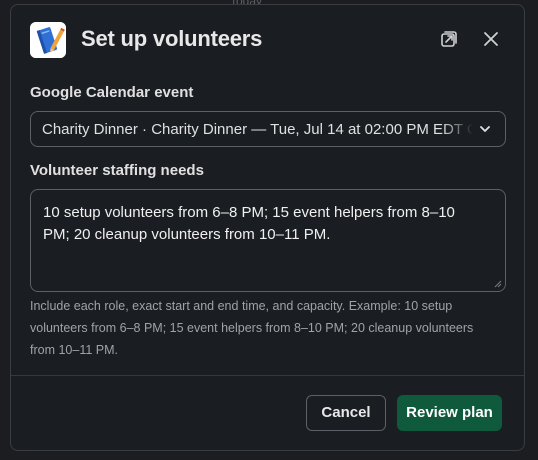 The height and width of the screenshot is (460, 538). Describe the element at coordinates (491, 39) in the screenshot. I see `close-icon` at that location.